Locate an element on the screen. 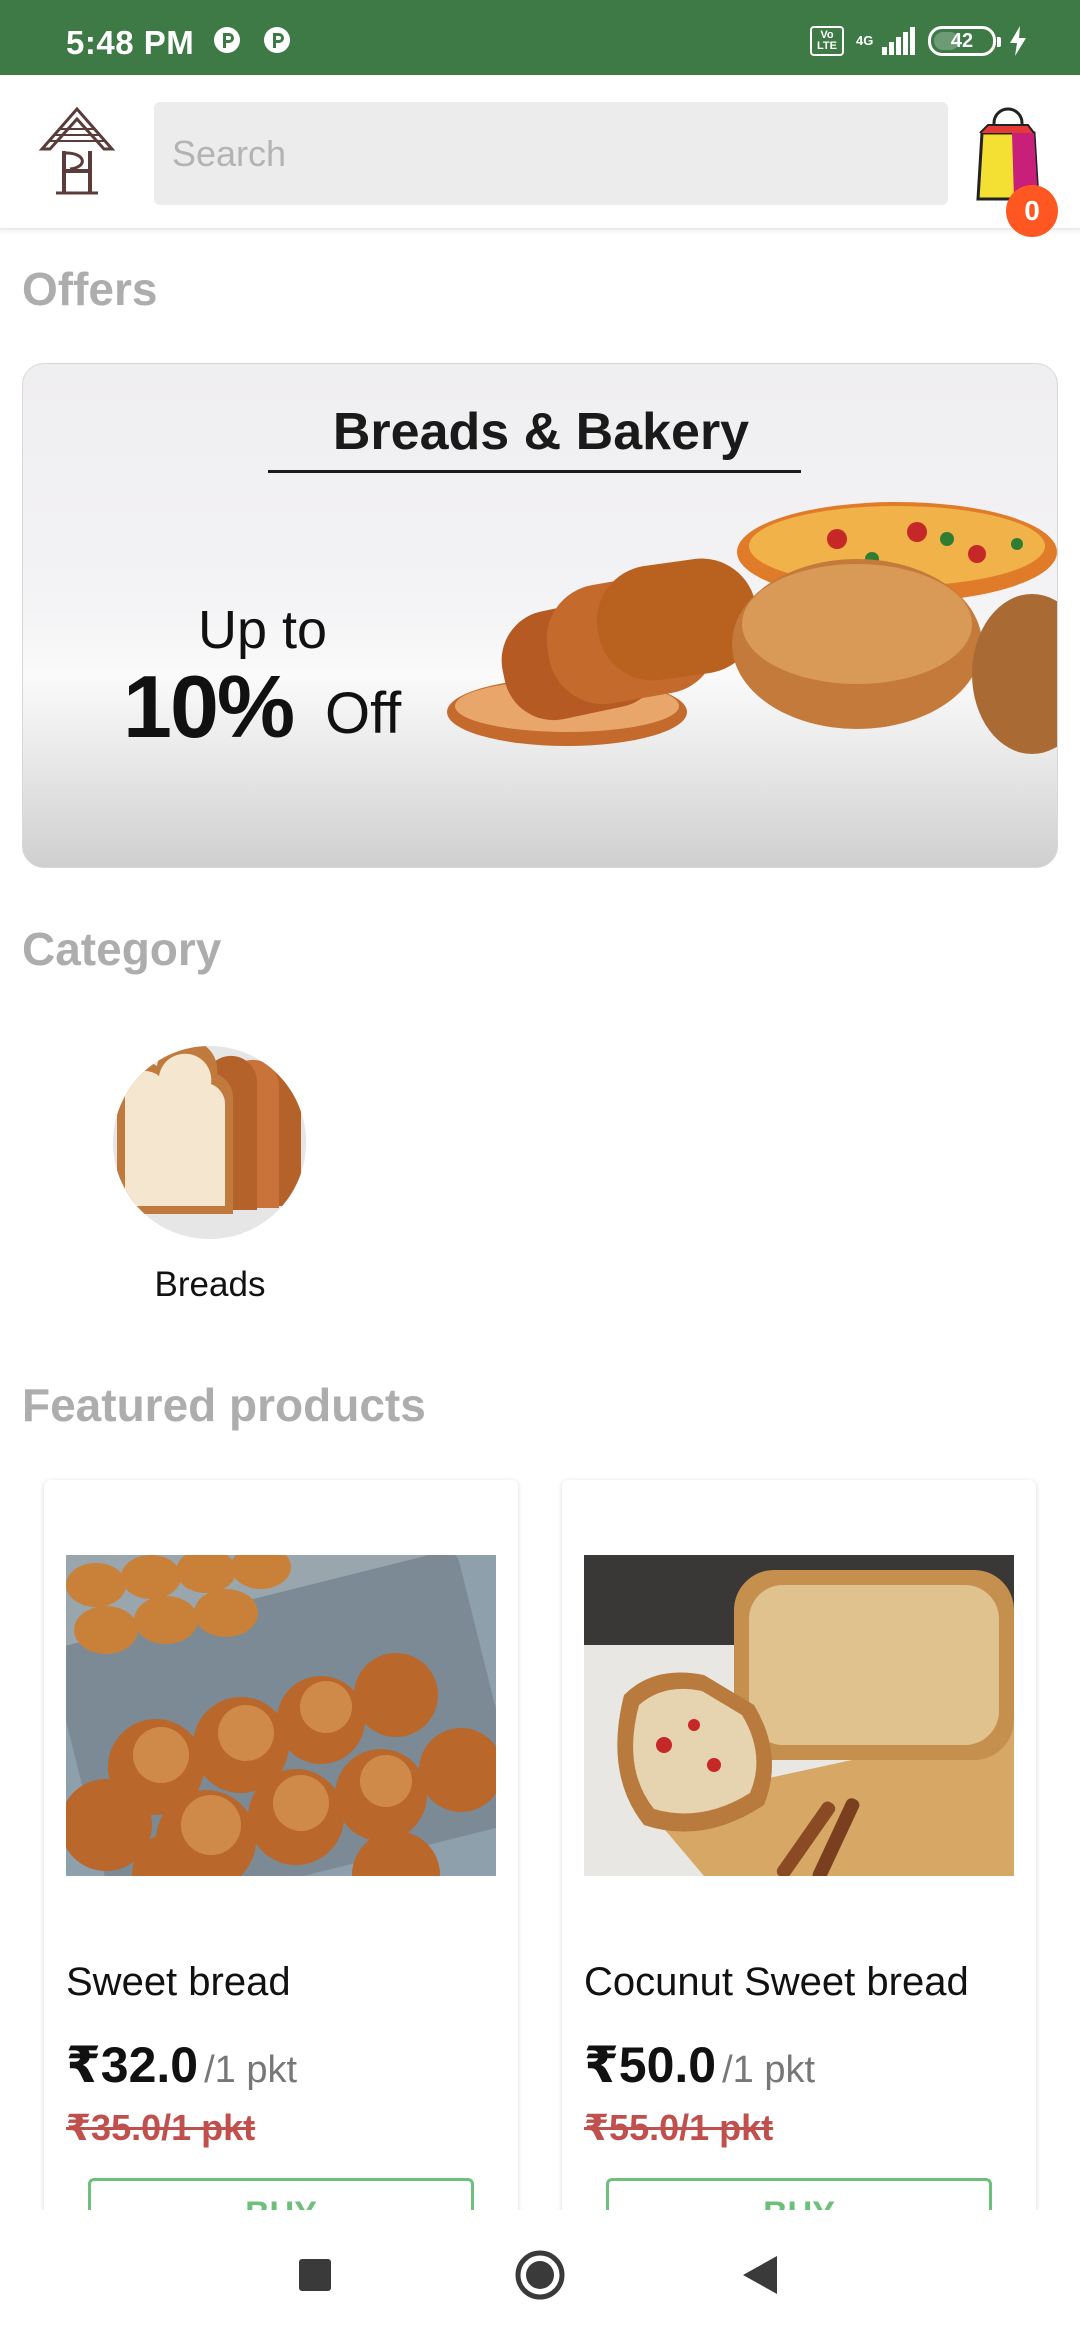 This screenshot has height=2340, width=1080. home-button is located at coordinates (540, 2275).